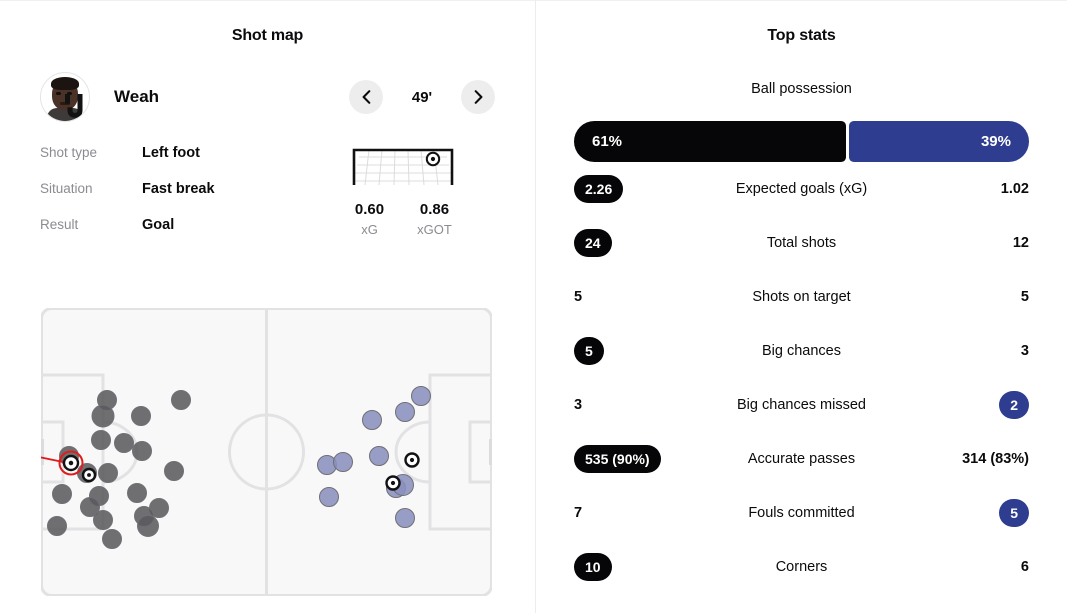 This screenshot has height=613, width=1067. What do you see at coordinates (593, 567) in the screenshot?
I see `stat-pill-dark: 10` at bounding box center [593, 567].